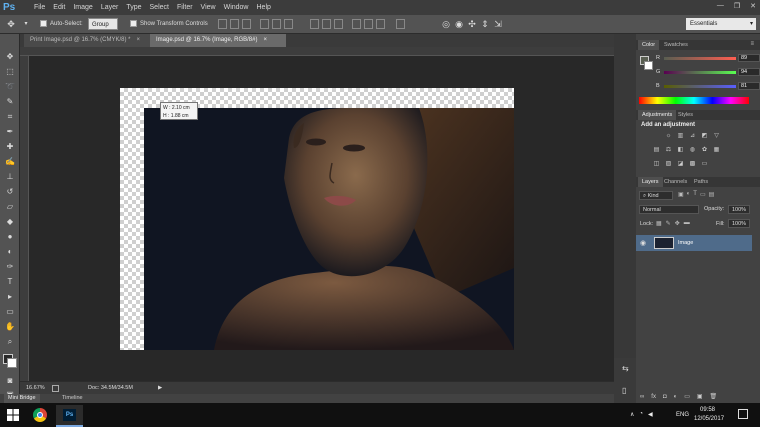 The height and width of the screenshot is (427, 760). What do you see at coordinates (648, 65) in the screenshot?
I see `background-swatch` at bounding box center [648, 65].